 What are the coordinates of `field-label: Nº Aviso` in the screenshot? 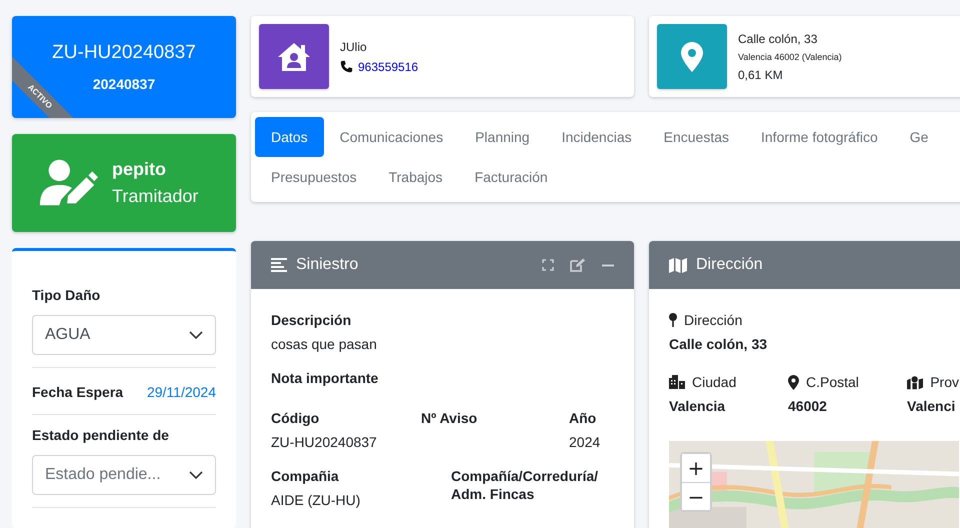 It's located at (449, 418).